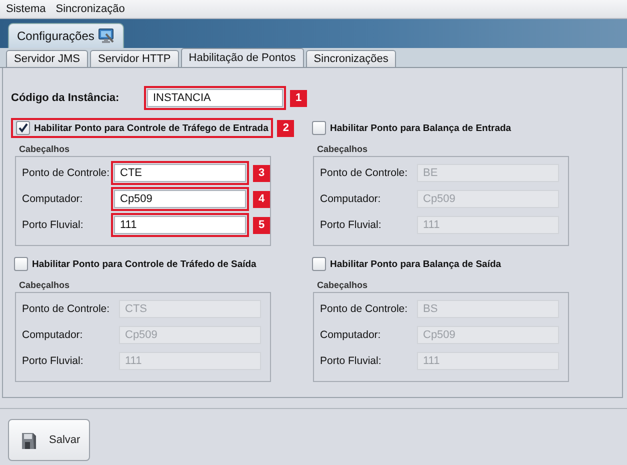 The height and width of the screenshot is (465, 627). I want to click on text-field: Cp509, so click(180, 199).